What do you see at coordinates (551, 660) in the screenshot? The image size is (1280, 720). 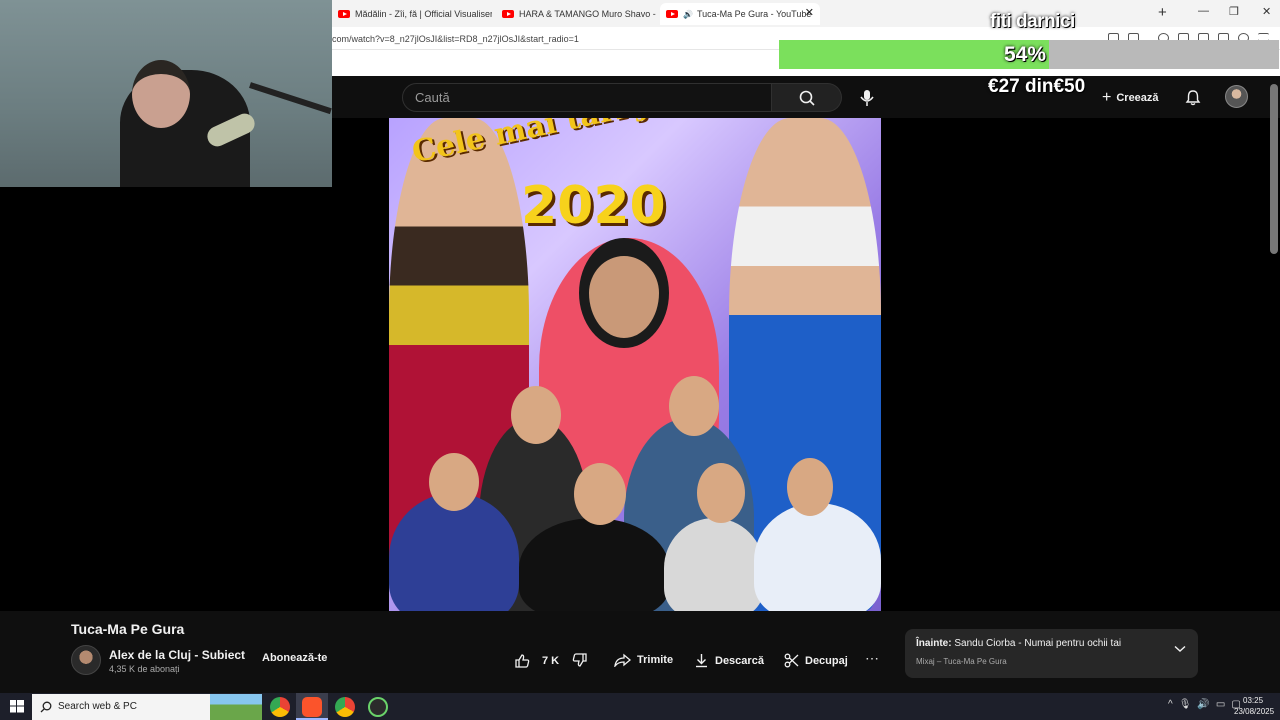 I see `like-count: 7 K` at bounding box center [551, 660].